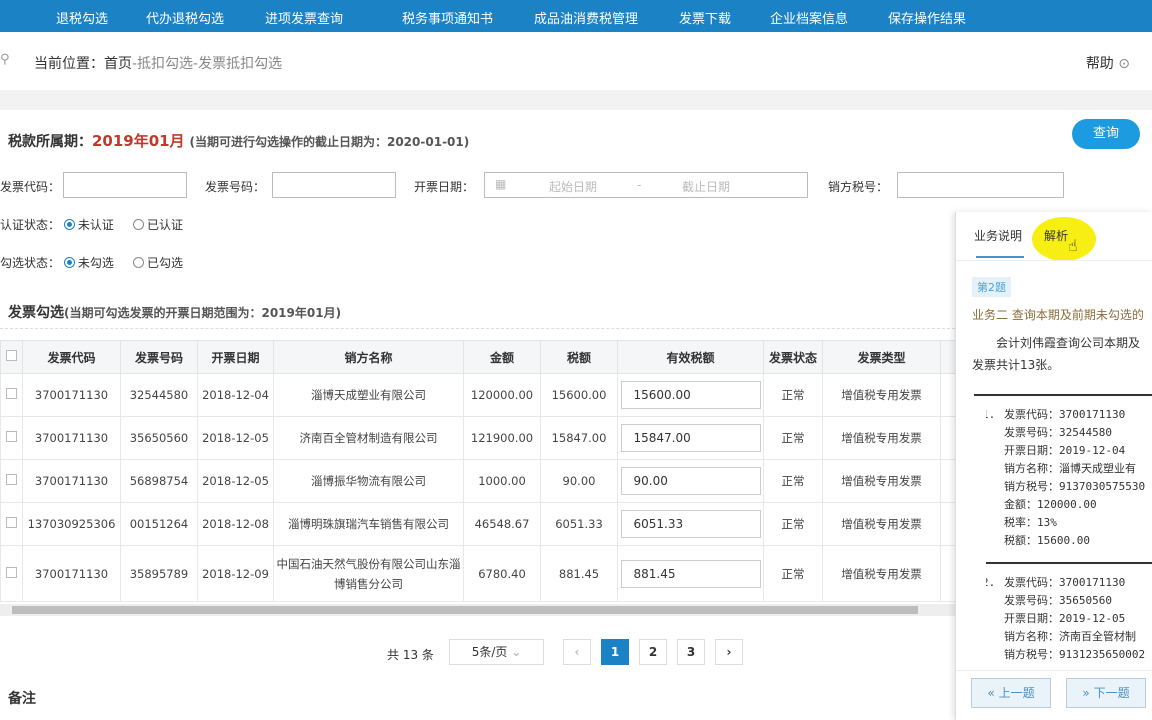  Describe the element at coordinates (82, 17) in the screenshot. I see `nav-item: 退税勾选` at that location.